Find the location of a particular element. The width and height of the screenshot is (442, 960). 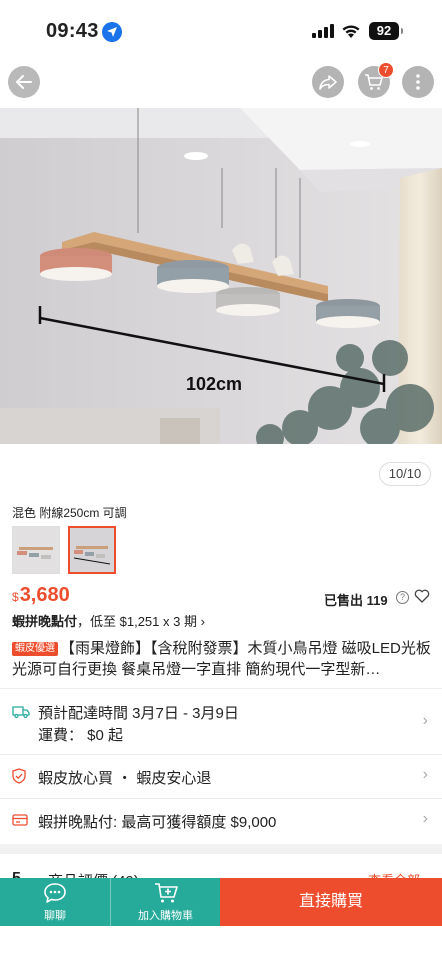

location-arrow-icon is located at coordinates (112, 32).